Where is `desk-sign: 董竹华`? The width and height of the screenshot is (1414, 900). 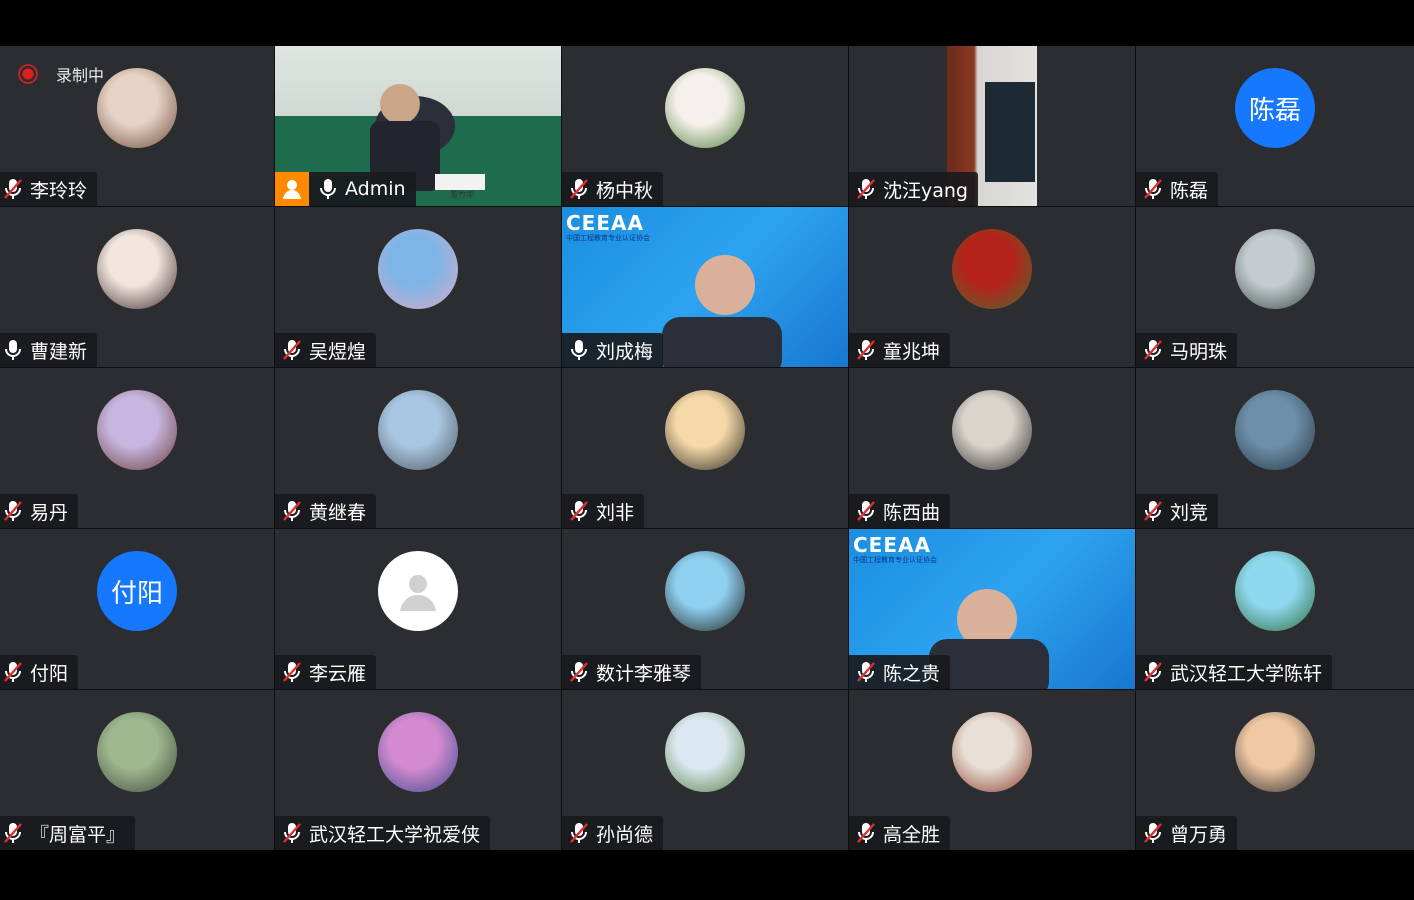 desk-sign: 董竹华 is located at coordinates (462, 194).